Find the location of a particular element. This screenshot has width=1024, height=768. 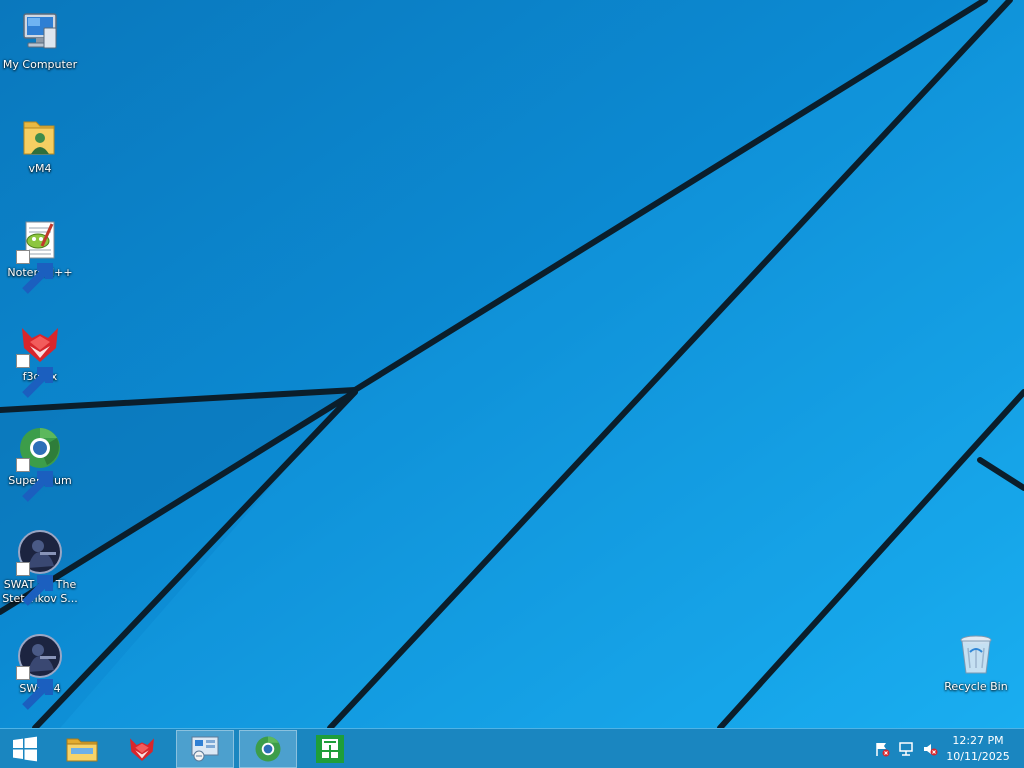

control-panel-icon is located at coordinates (205, 749).